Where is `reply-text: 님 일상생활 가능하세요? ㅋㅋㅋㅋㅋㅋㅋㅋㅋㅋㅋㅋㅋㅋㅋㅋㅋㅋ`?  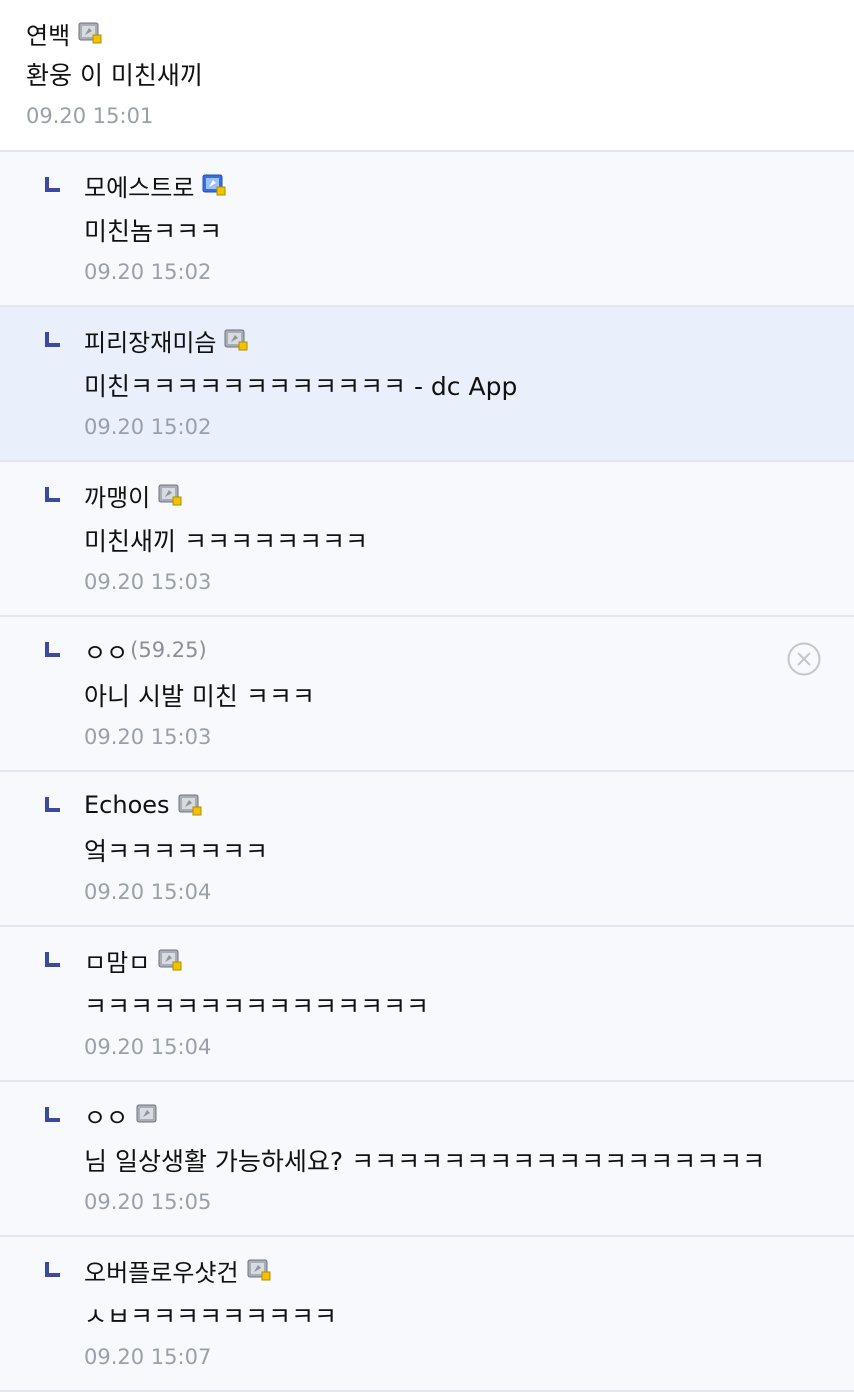 reply-text: 님 일상생활 가능하세요? ㅋㅋㅋㅋㅋㅋㅋㅋㅋㅋㅋㅋㅋㅋㅋㅋㅋㅋ is located at coordinates (425, 1161).